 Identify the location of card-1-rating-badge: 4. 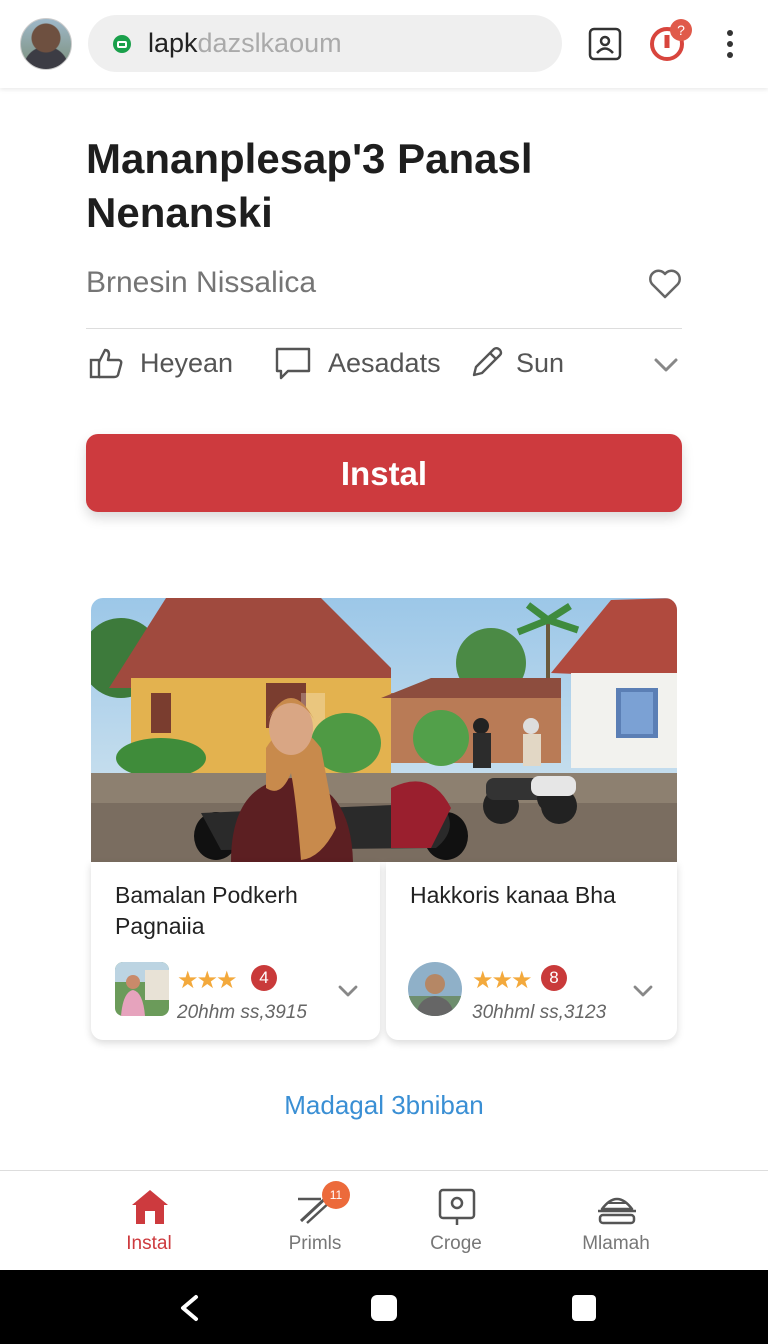
(264, 978).